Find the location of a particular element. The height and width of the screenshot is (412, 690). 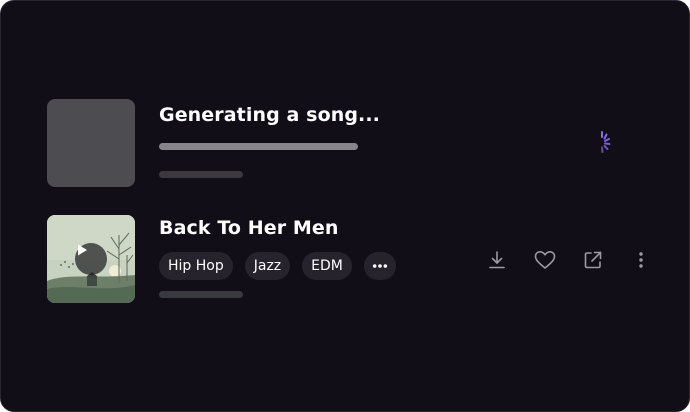

skeleton-line-secondary is located at coordinates (201, 174).